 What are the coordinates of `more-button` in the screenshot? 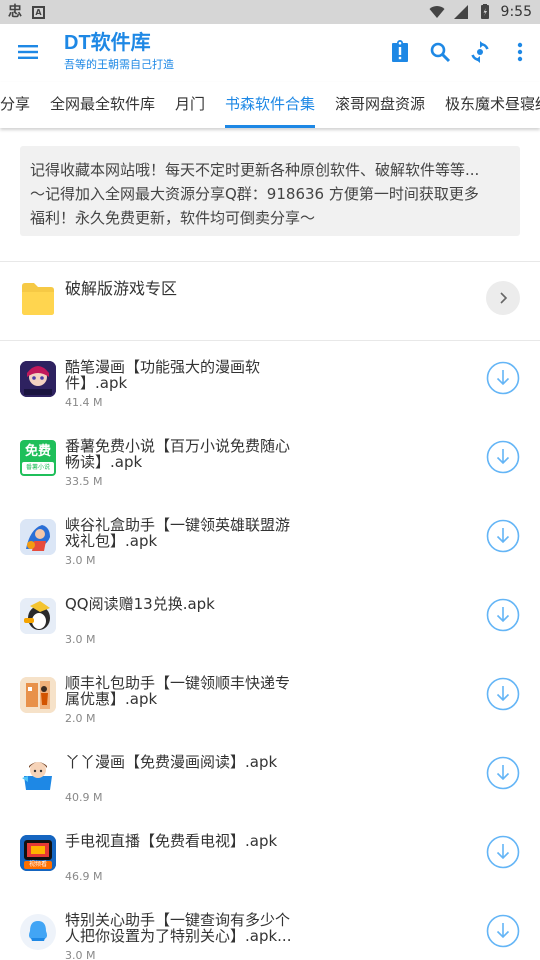 It's located at (520, 52).